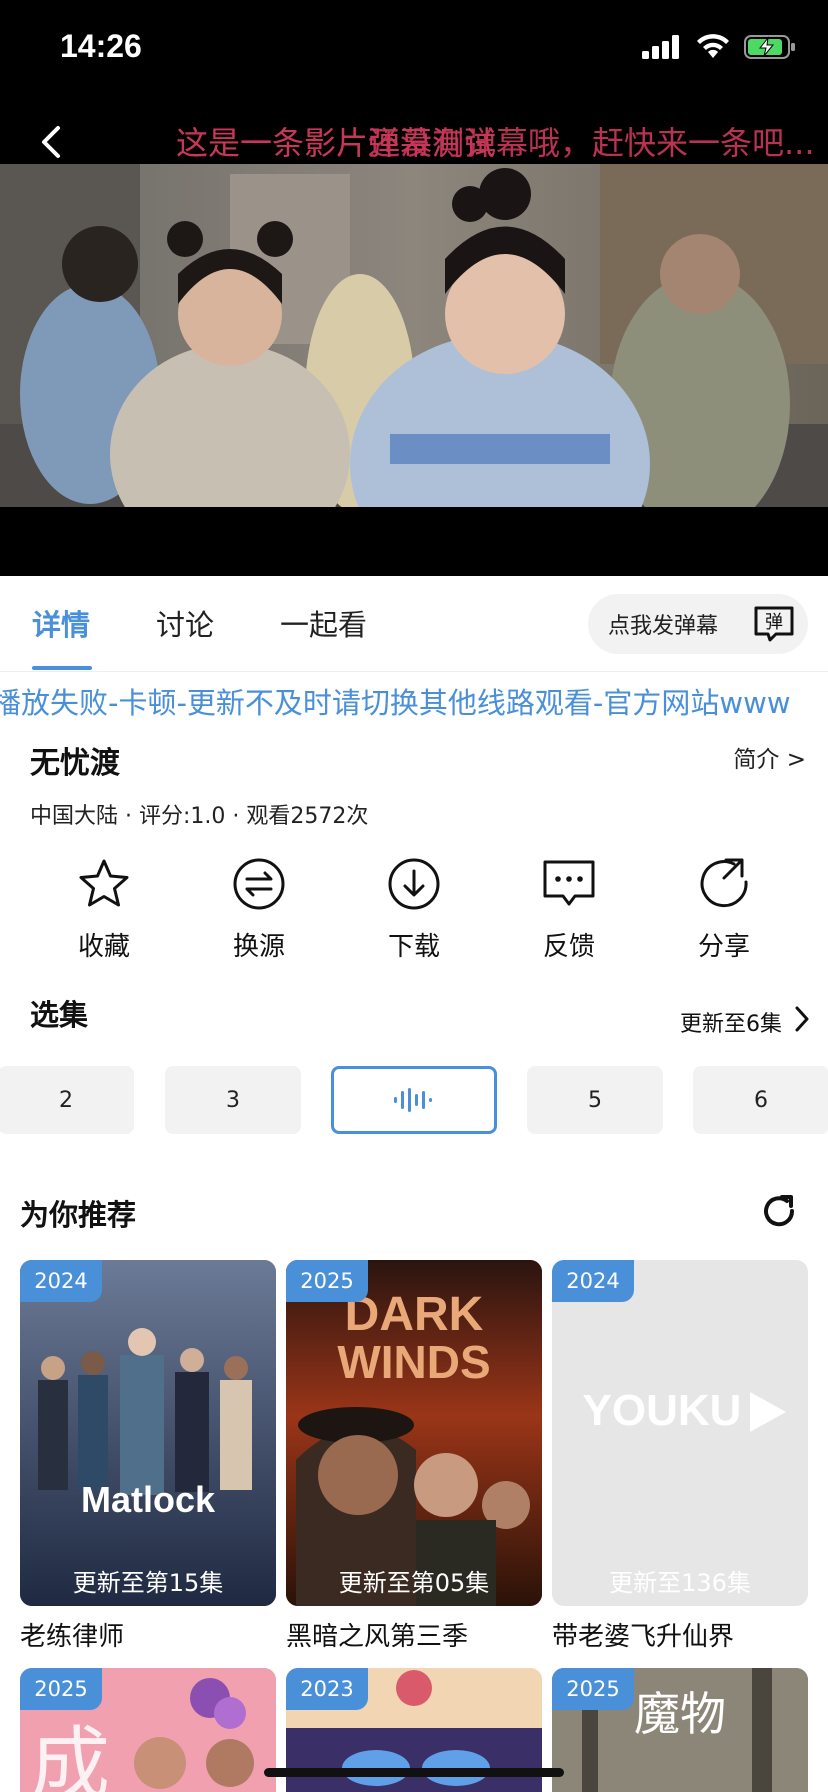  Describe the element at coordinates (199, 816) in the screenshot. I see `show-meta: 中国大陆 · 评分:1.0 · 观看2572次` at that location.